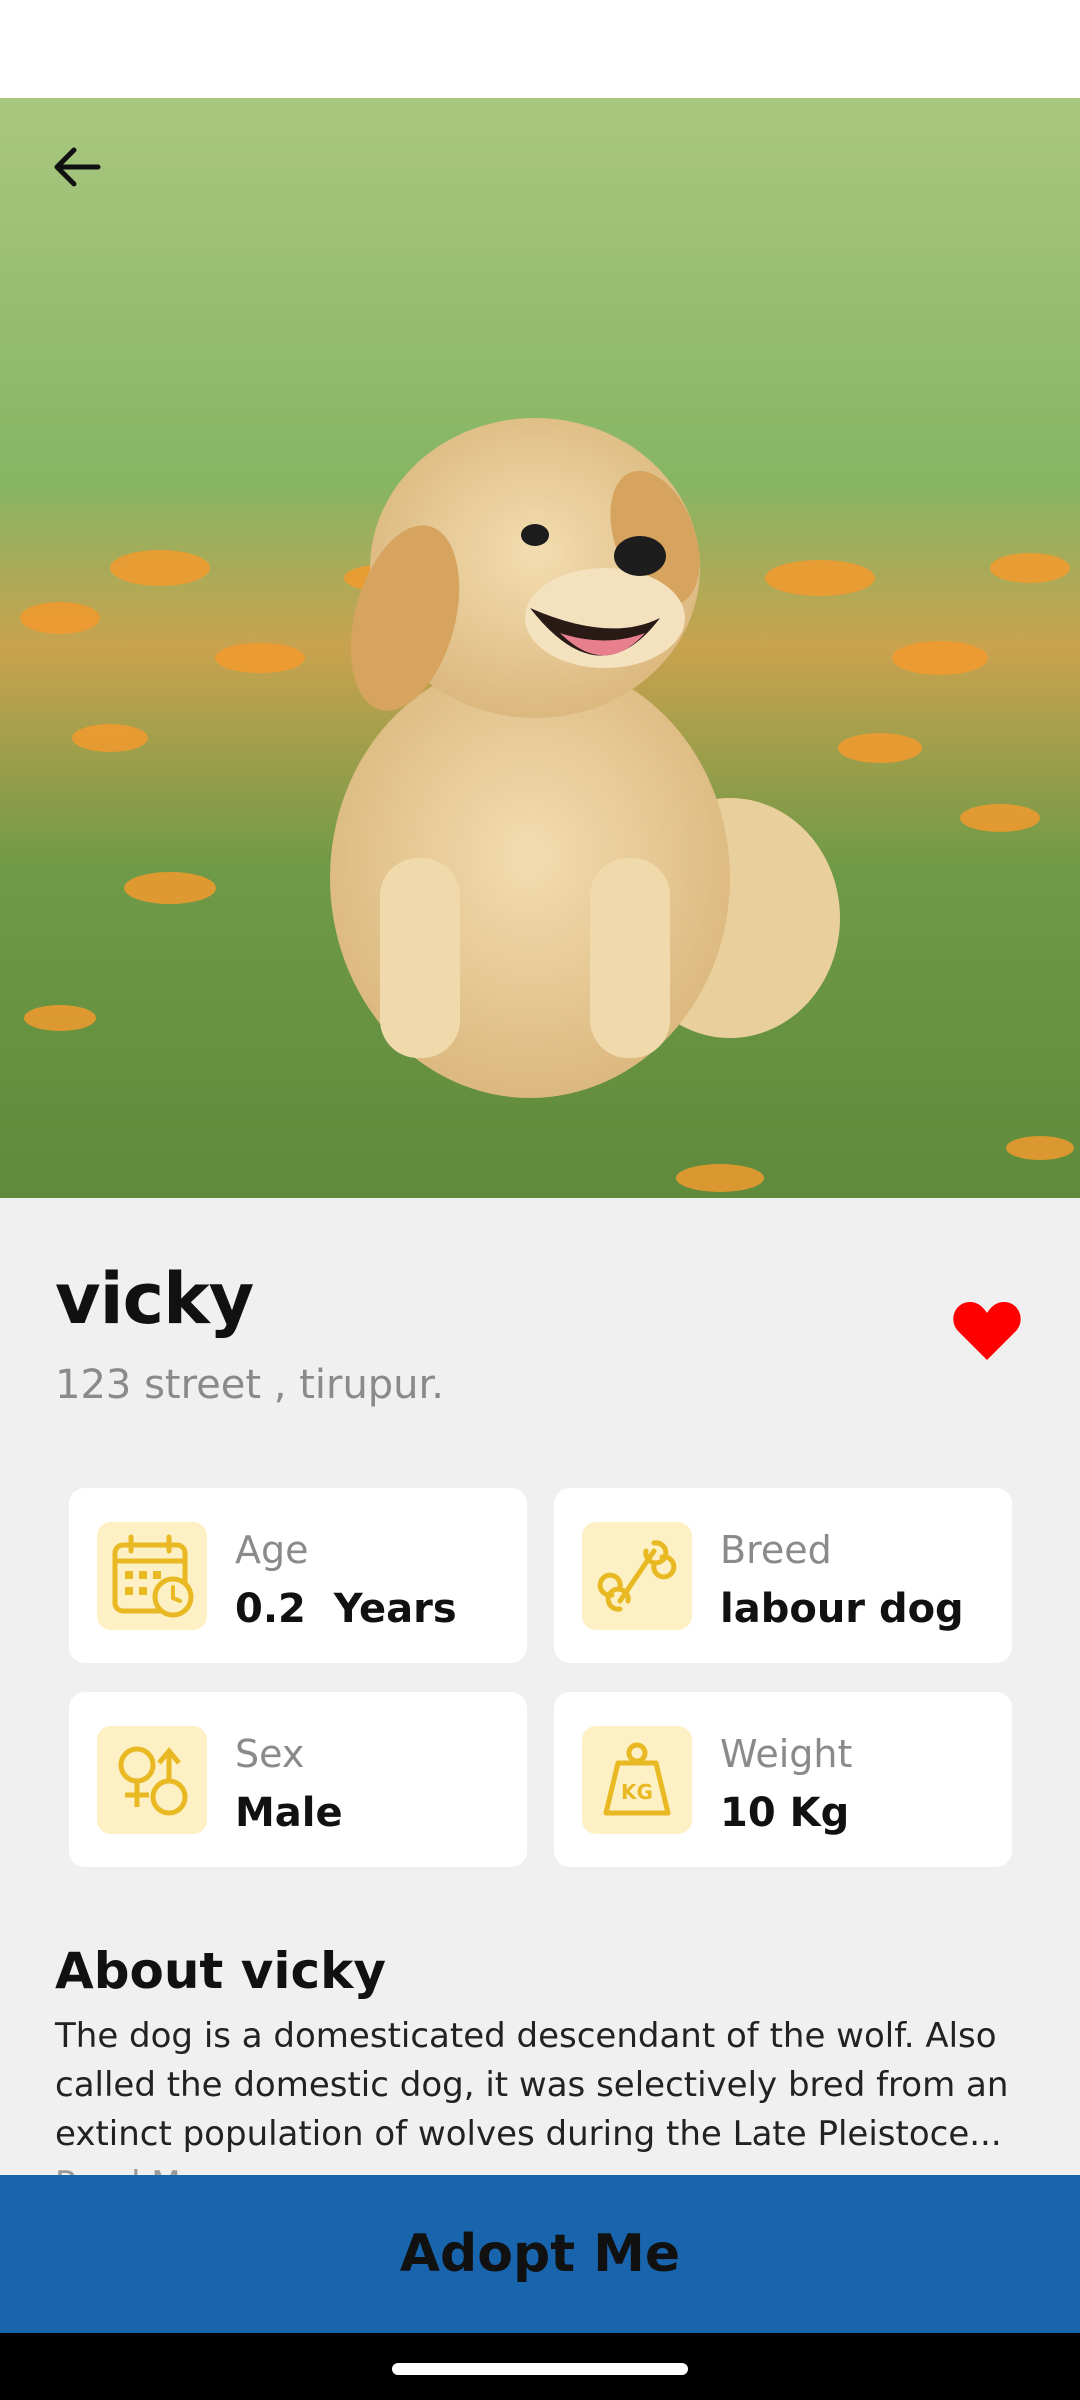 The height and width of the screenshot is (2400, 1080). Describe the element at coordinates (298, 1575) in the screenshot. I see `age-card: Age 0.2 Years` at that location.